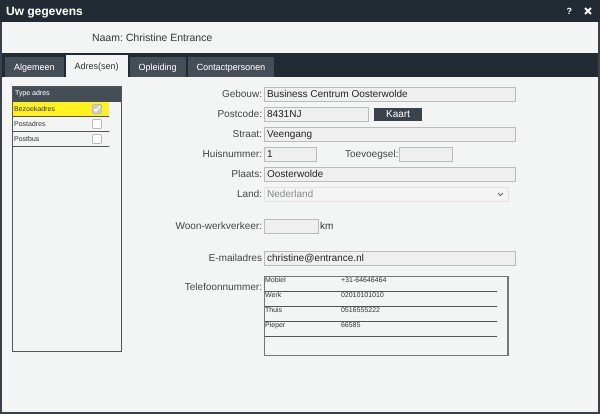 The width and height of the screenshot is (600, 414). What do you see at coordinates (239, 114) in the screenshot?
I see `field-label: Postcode:` at bounding box center [239, 114].